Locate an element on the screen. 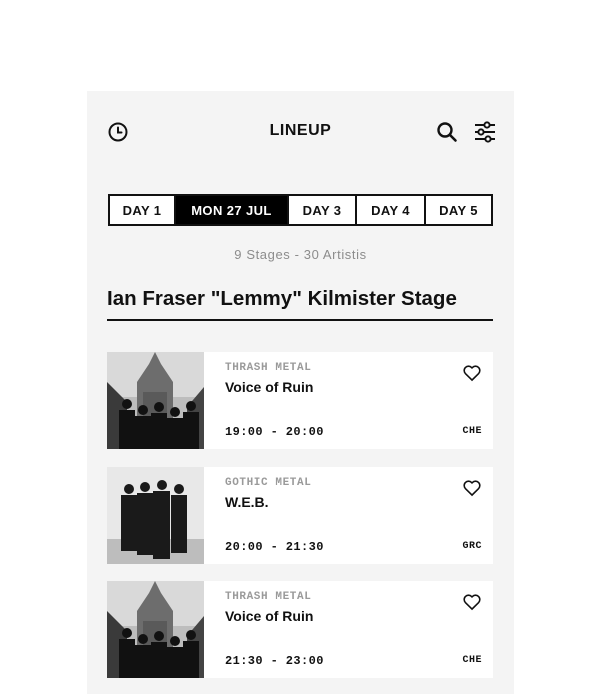  tab-mon-27-jul: MON 27 JUL is located at coordinates (232, 210).